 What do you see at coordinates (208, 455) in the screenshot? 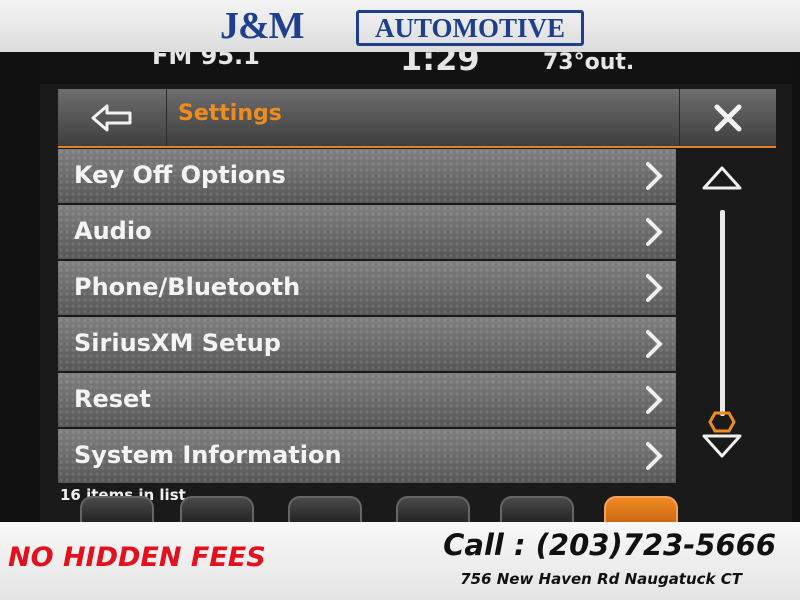
I see `menu-item-label: System Information` at bounding box center [208, 455].